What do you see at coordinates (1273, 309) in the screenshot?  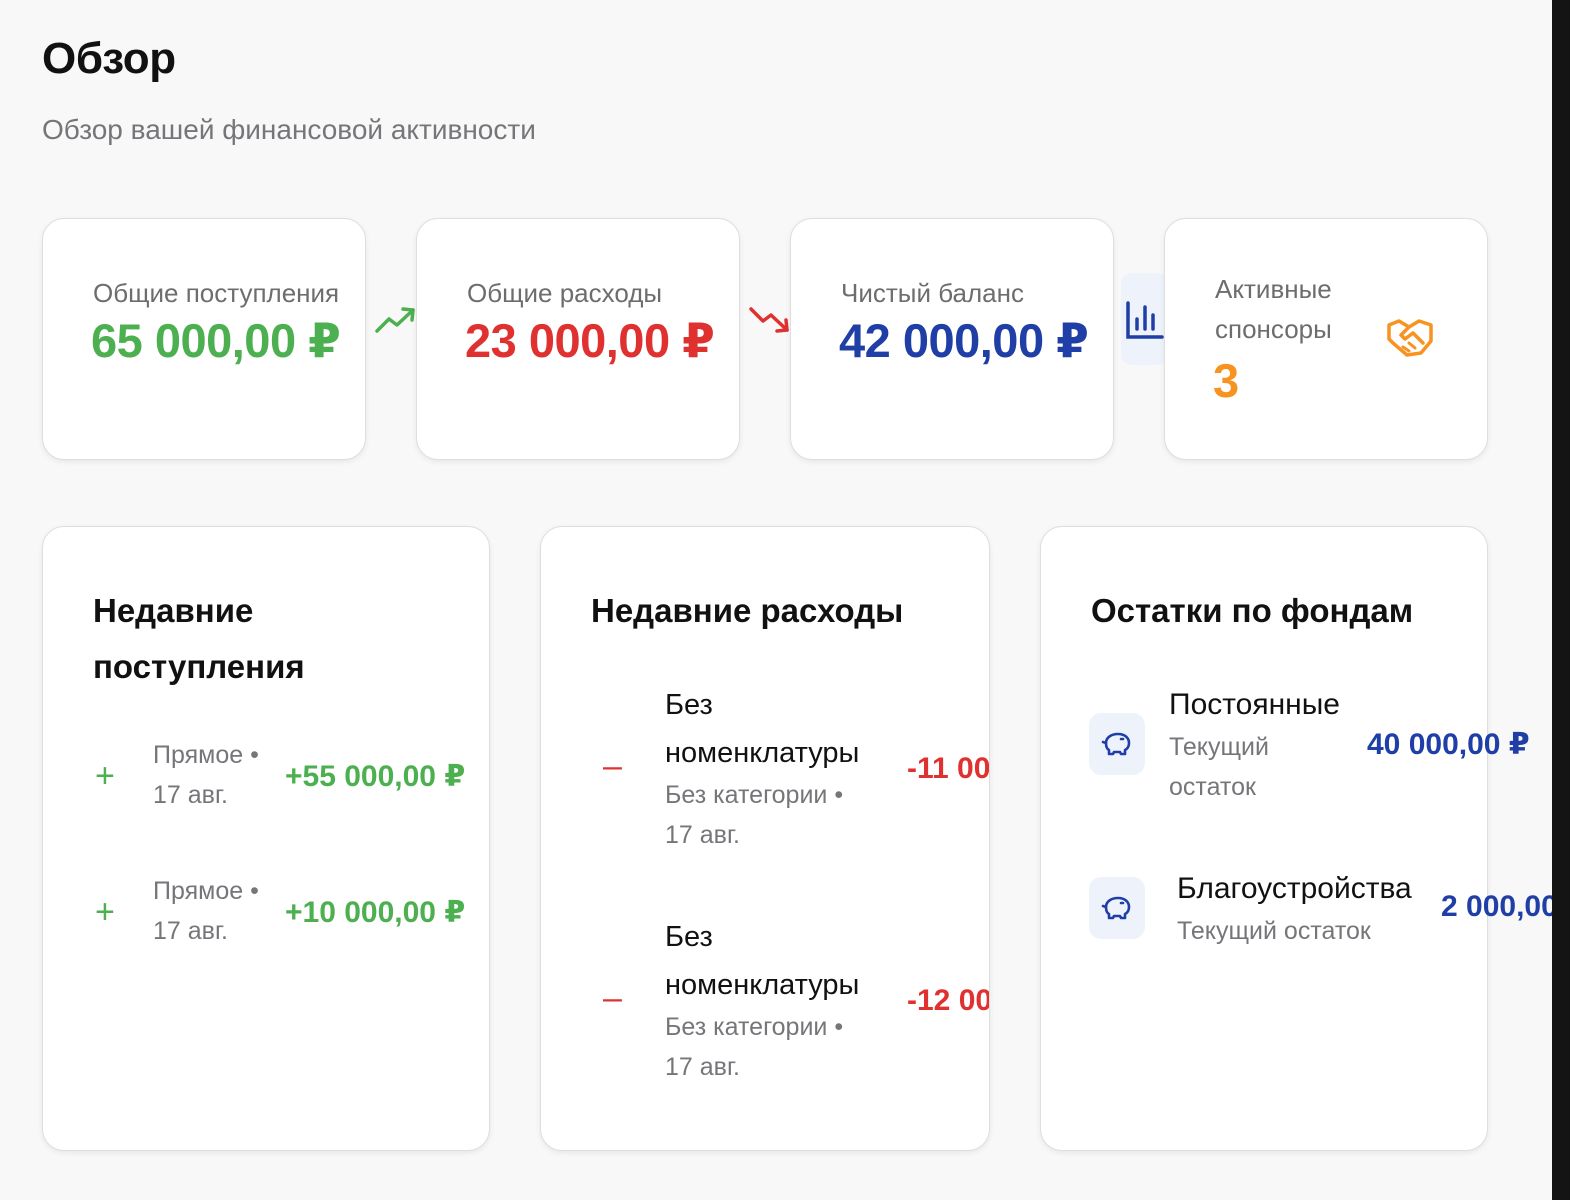 I see `stat-label-active-sponsors: Активные спонсоры` at bounding box center [1273, 309].